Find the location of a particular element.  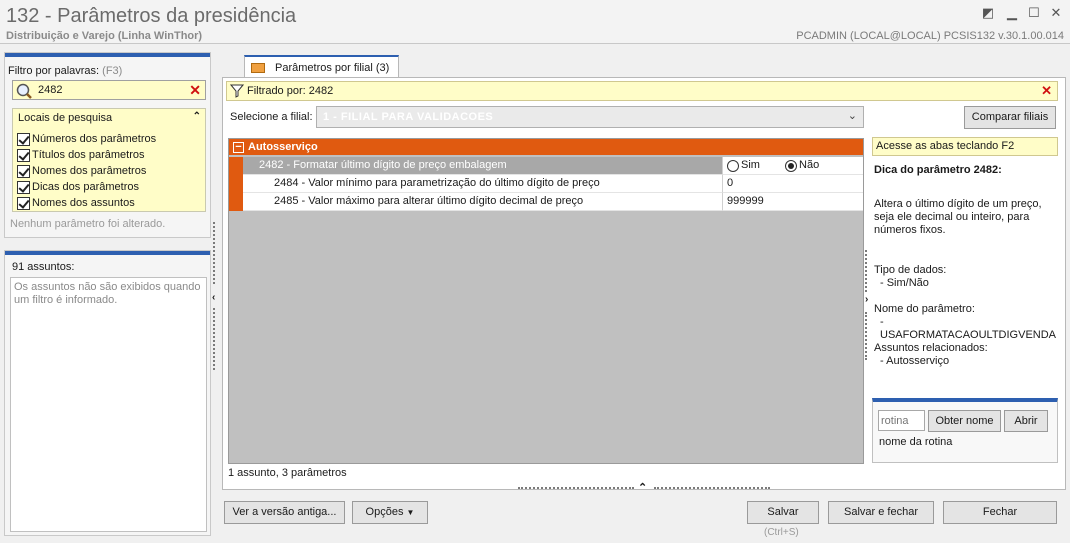

help-shortcut: Acesse as abas teclando F2 is located at coordinates (965, 146).